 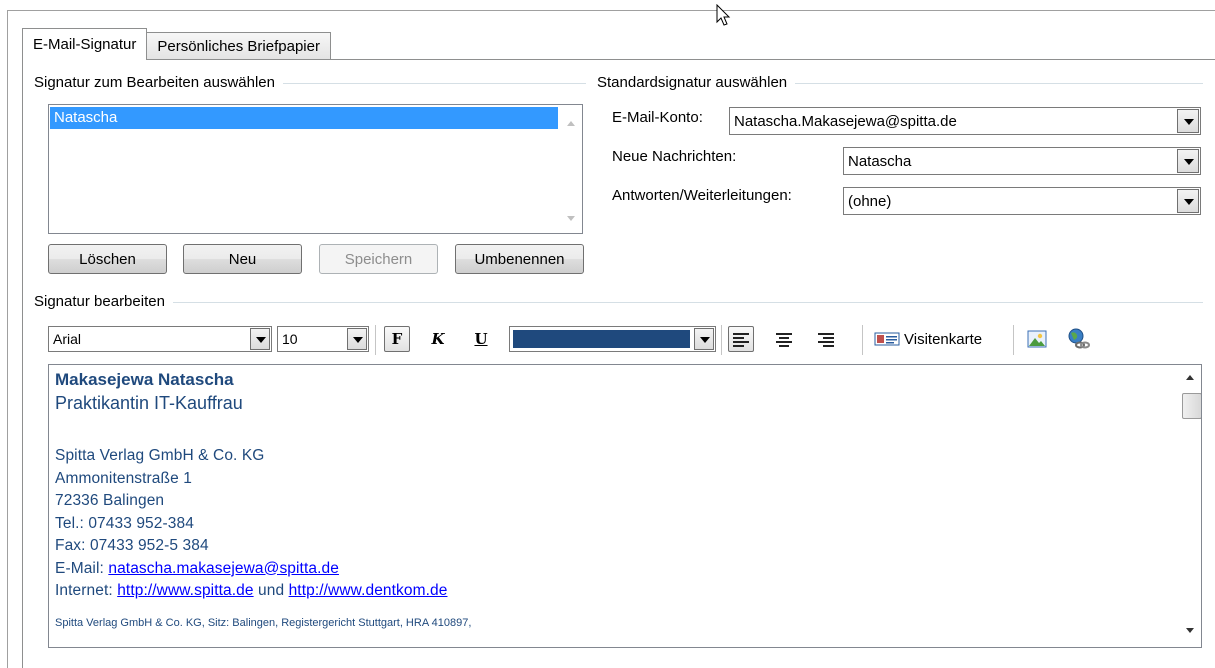 I want to click on tab-personal-stationery: Persönliches Briefpapier, so click(x=238, y=46).